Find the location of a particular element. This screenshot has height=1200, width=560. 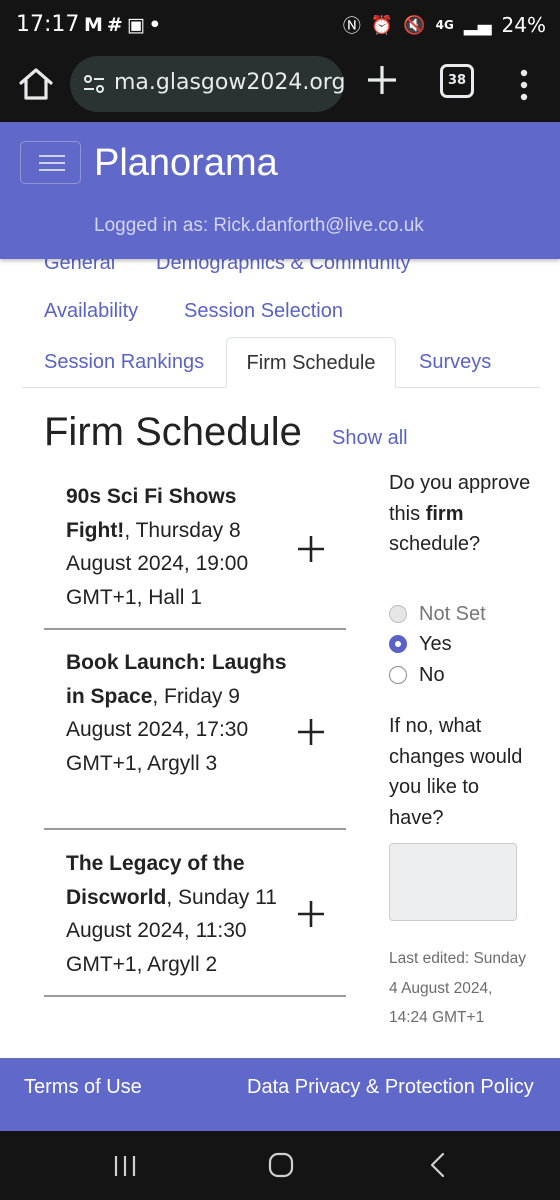

radio-not-set-input is located at coordinates (398, 614).